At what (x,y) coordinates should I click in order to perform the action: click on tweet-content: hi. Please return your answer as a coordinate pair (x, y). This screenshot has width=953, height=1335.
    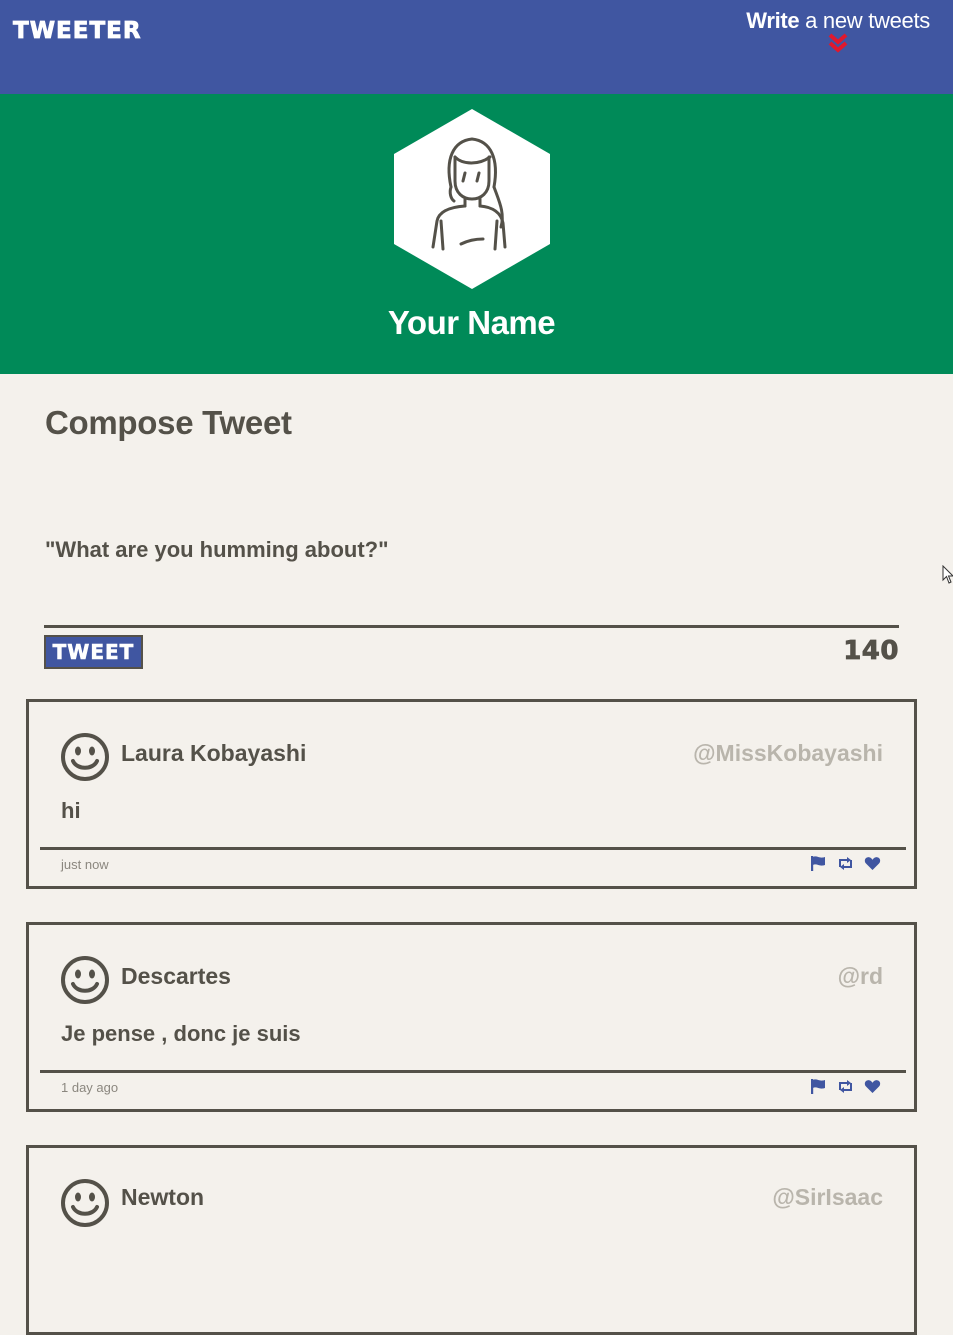
    Looking at the image, I should click on (71, 810).